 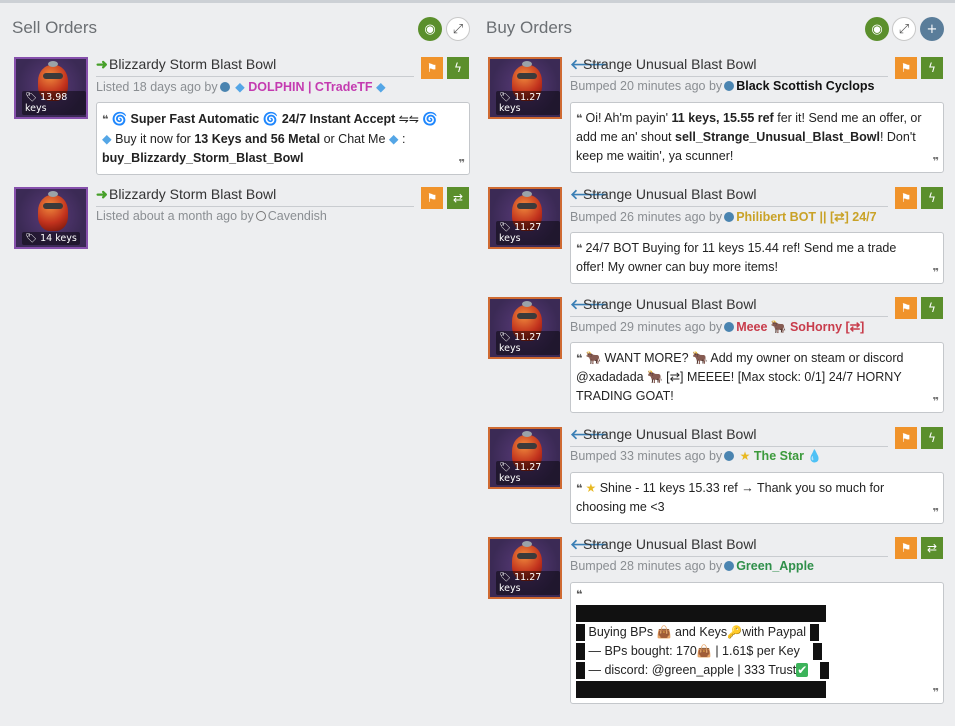 What do you see at coordinates (408, 119) in the screenshot?
I see `swap-icon: ⇋⇋` at bounding box center [408, 119].